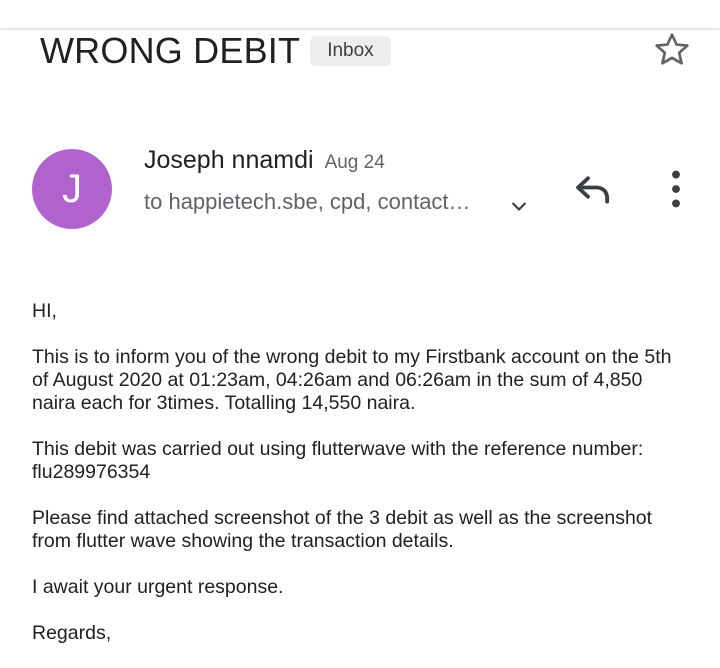  Describe the element at coordinates (229, 160) in the screenshot. I see `sender-name: Joseph nnamdi` at that location.